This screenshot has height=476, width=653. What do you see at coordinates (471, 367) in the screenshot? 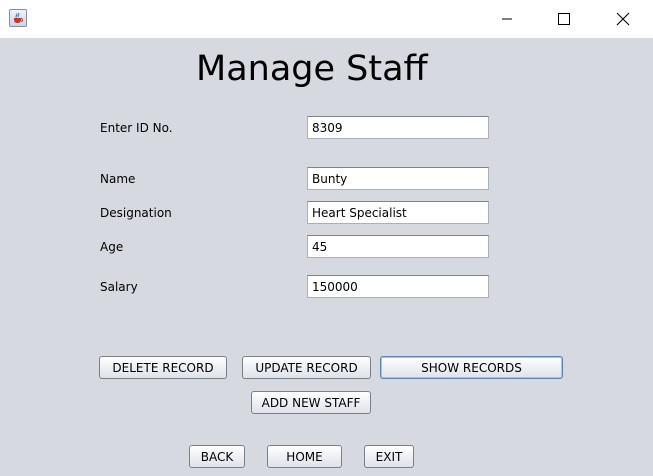
I see `show-records-button: SHOW RECORDS` at bounding box center [471, 367].